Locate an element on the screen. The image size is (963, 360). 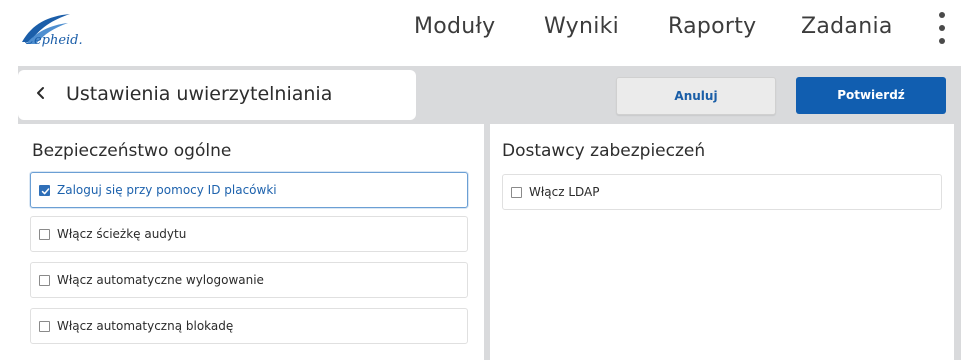
confirm-button: Potwierdź is located at coordinates (871, 95).